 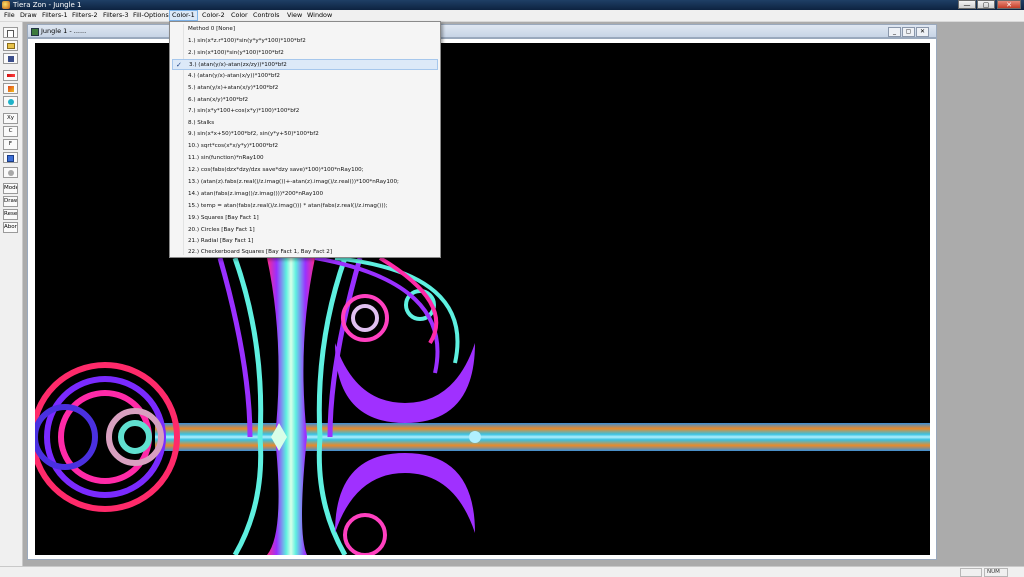 What do you see at coordinates (9, 15) in the screenshot?
I see `menu-file: File` at bounding box center [9, 15].